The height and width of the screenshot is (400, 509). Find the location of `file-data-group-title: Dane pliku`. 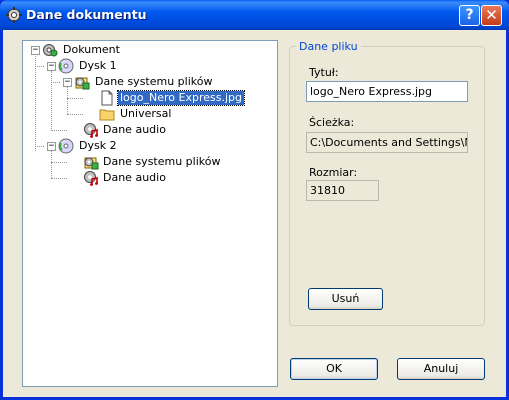

file-data-group-title: Dane pliku is located at coordinates (328, 46).